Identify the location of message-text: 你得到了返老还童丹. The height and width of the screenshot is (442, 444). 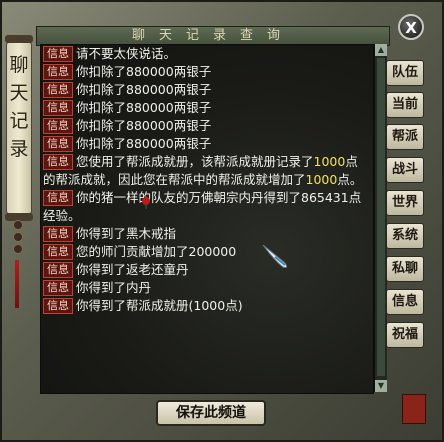
(132, 269).